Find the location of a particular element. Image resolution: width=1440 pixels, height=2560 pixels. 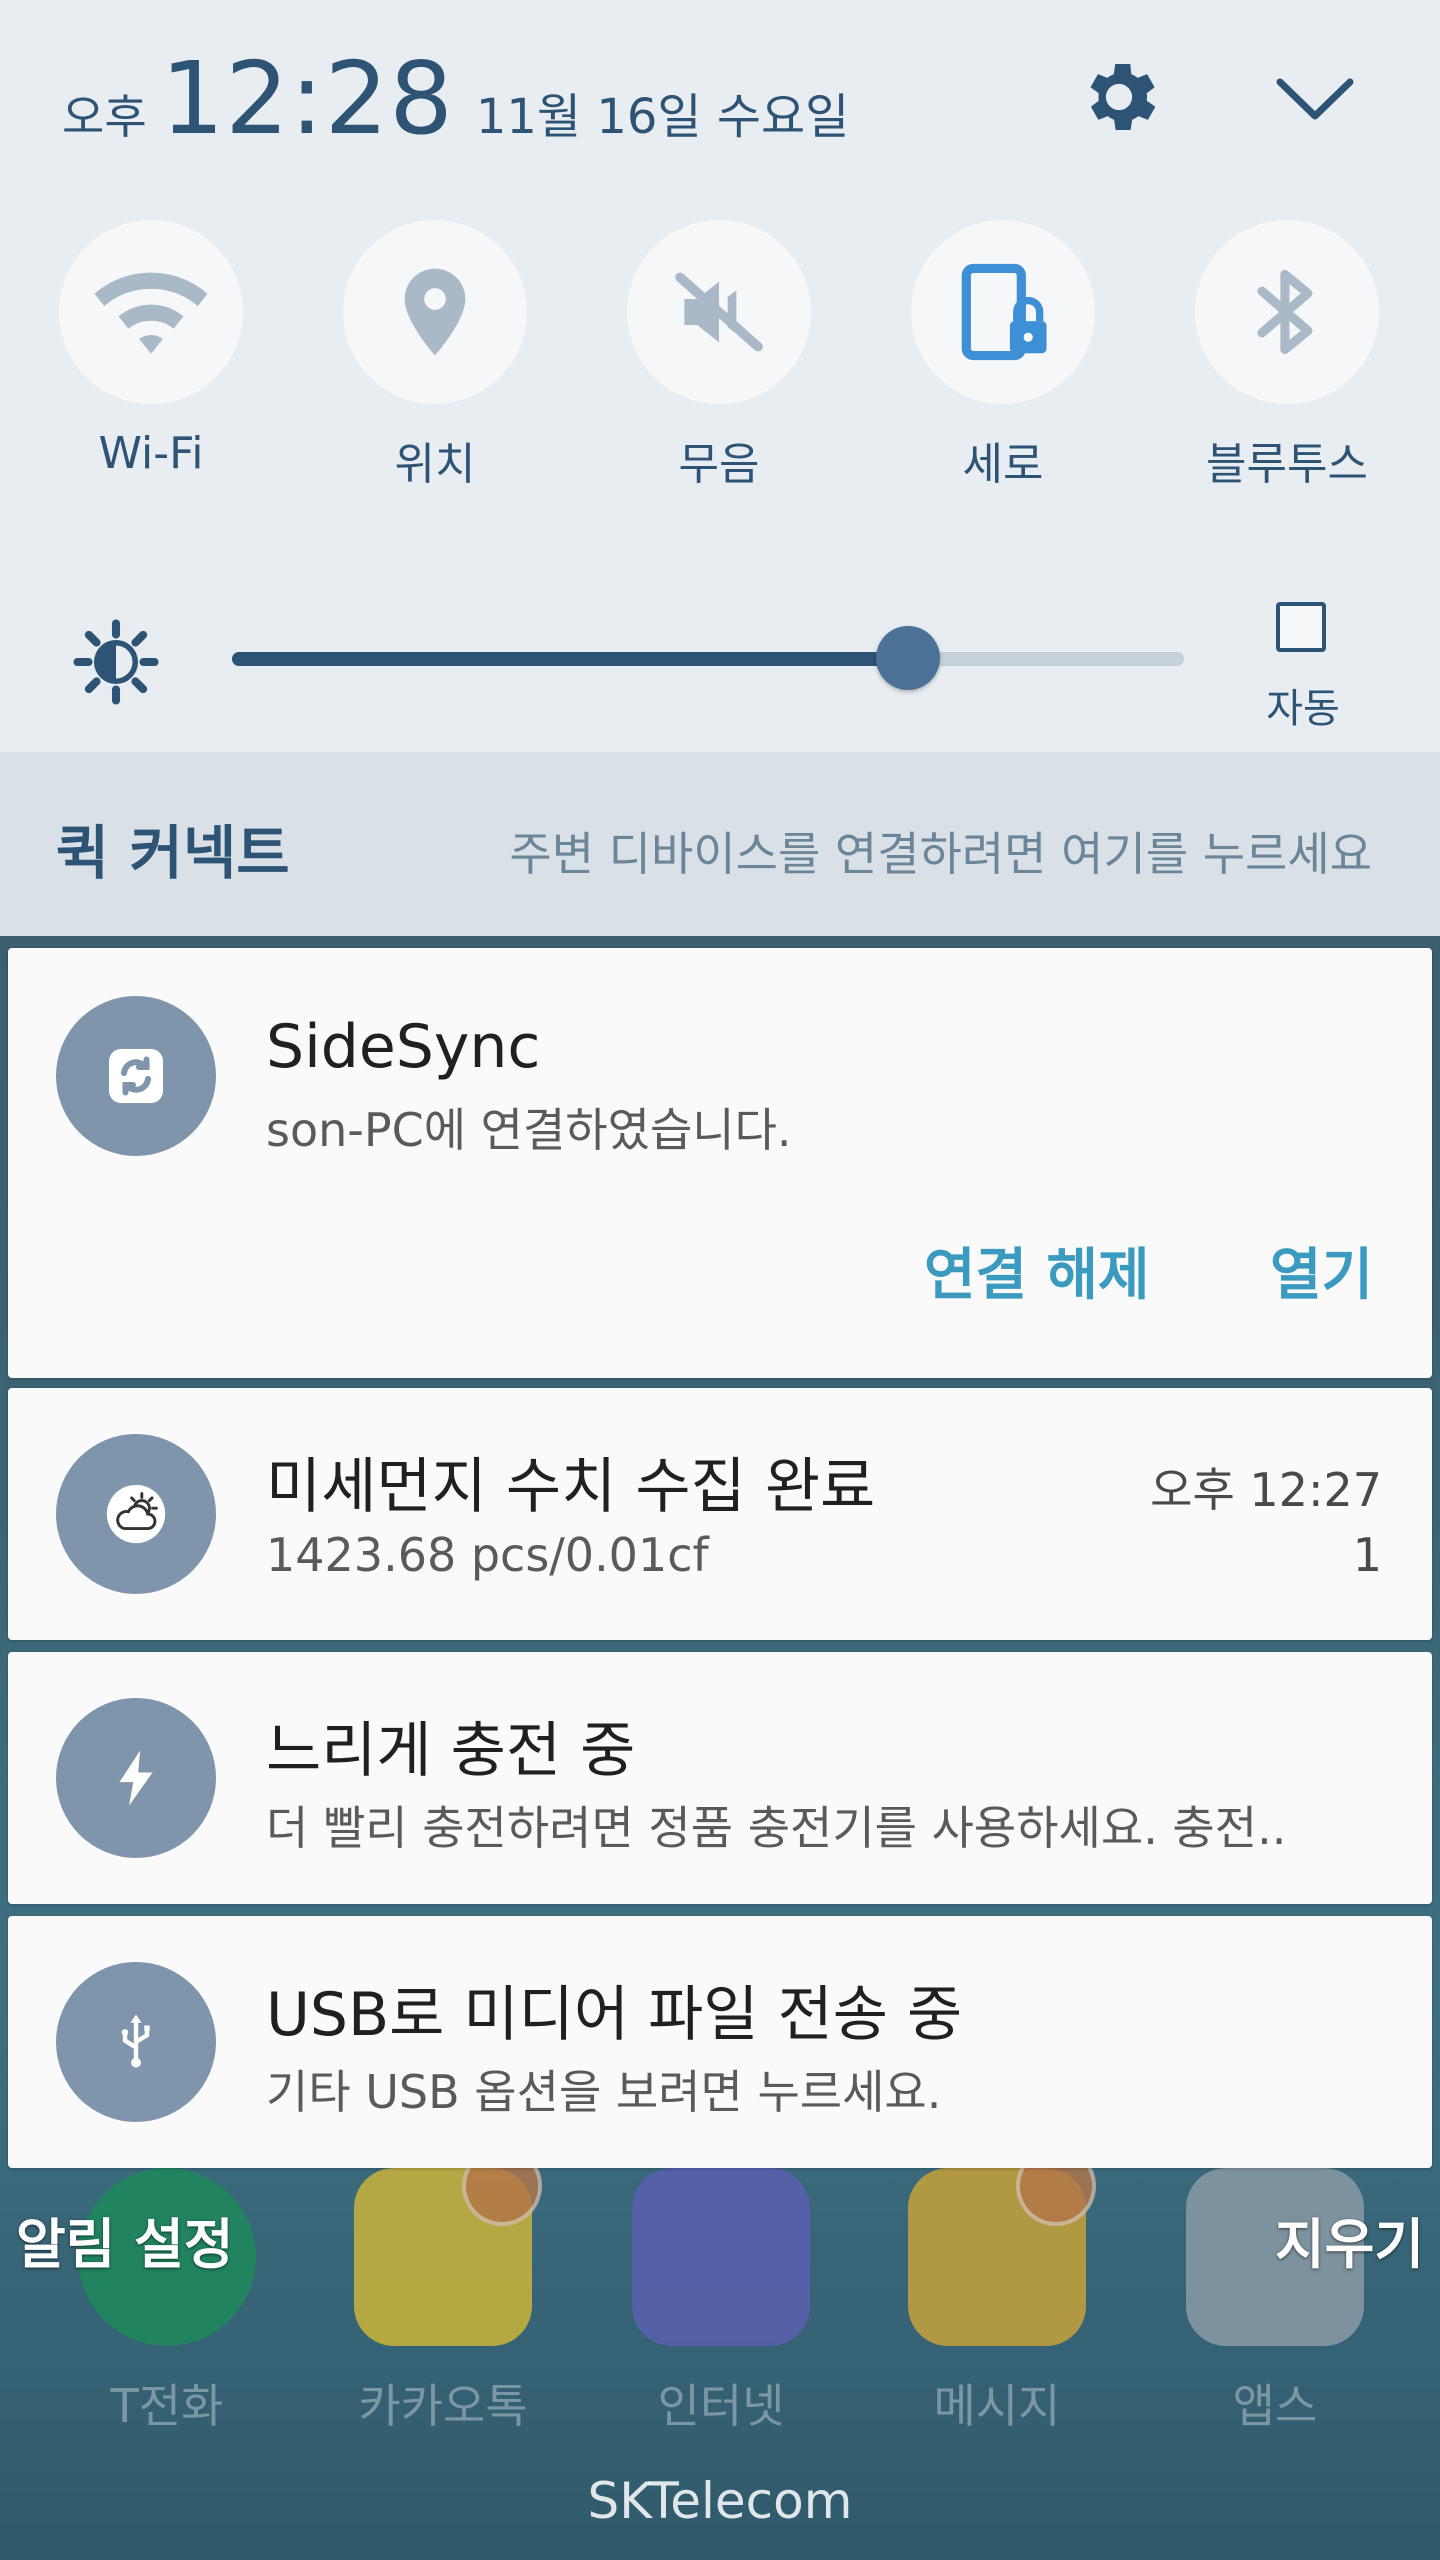

wifi-icon is located at coordinates (151, 313).